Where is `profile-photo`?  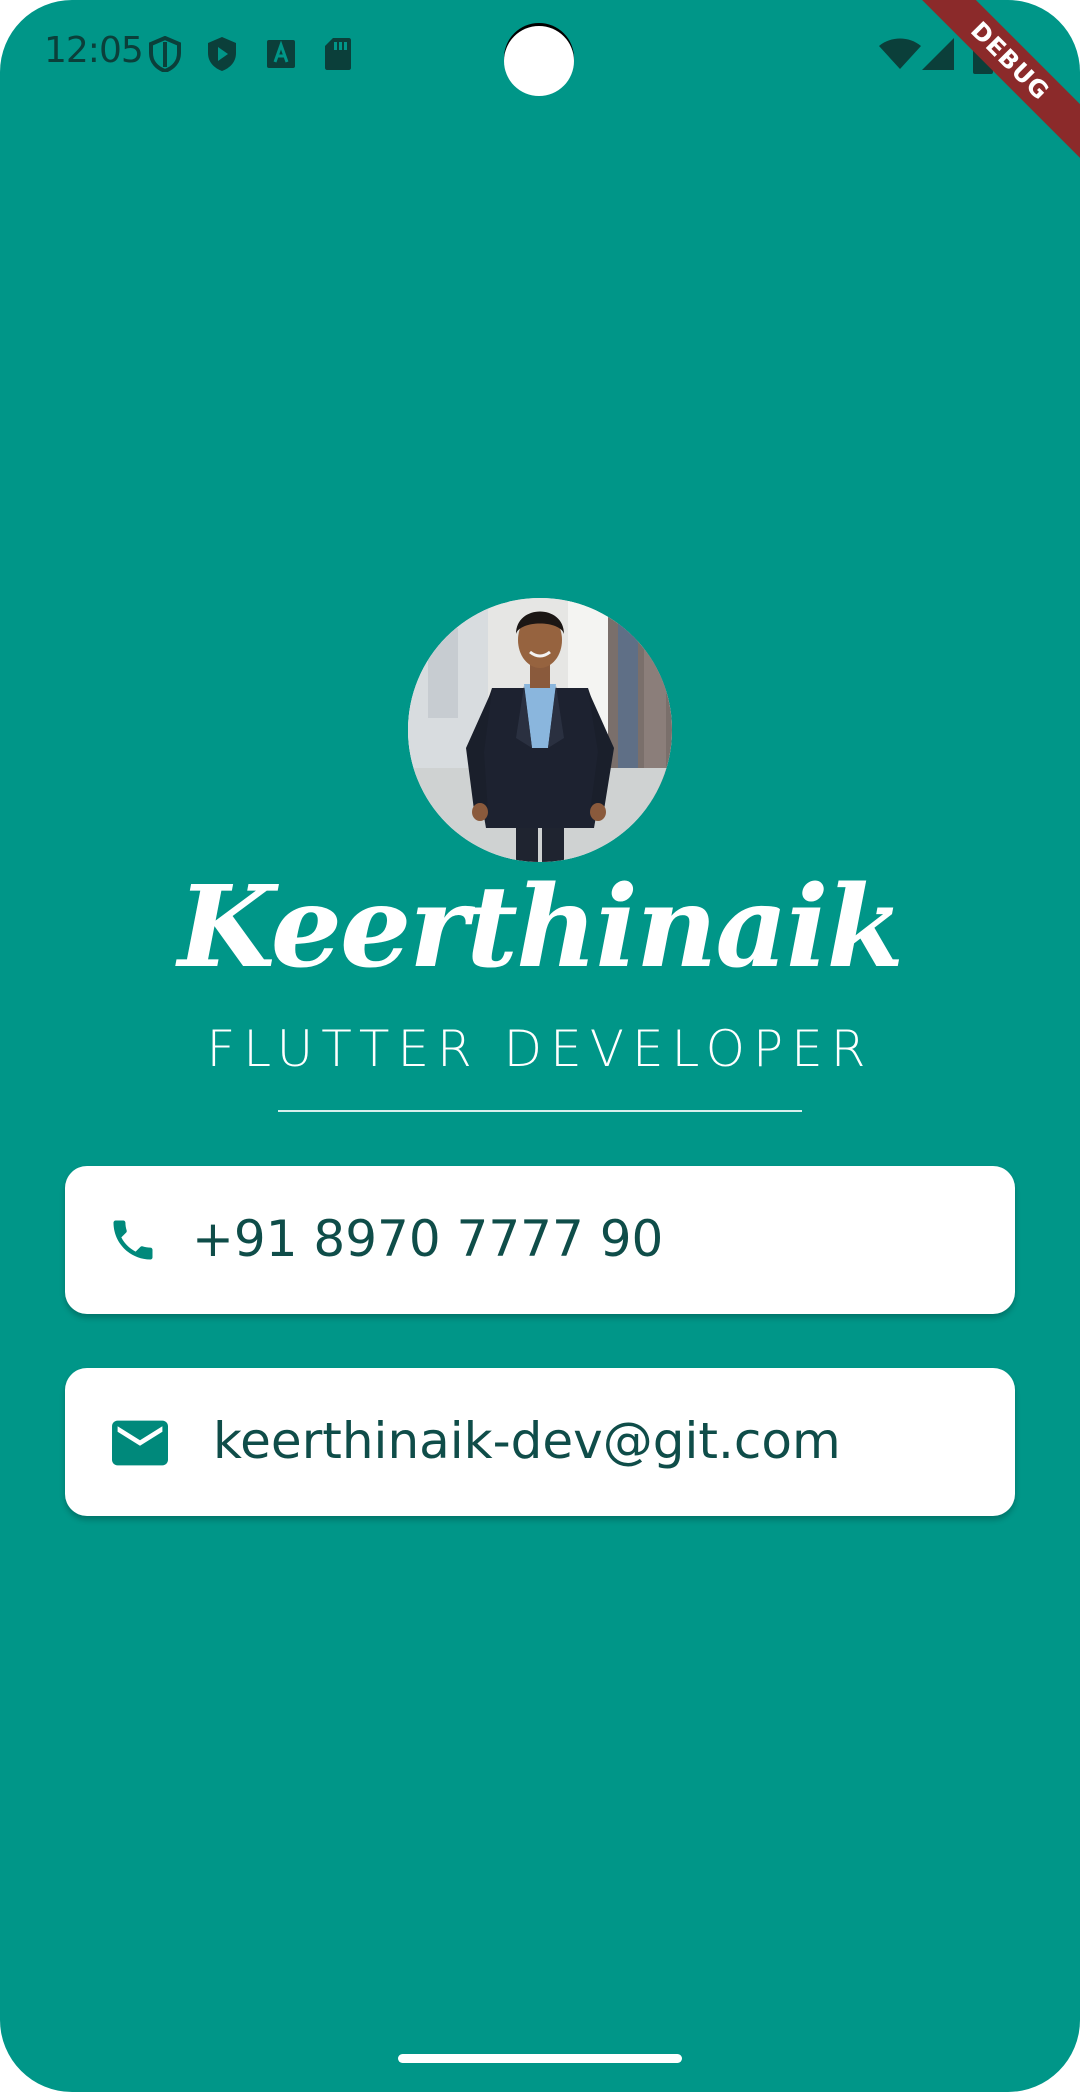 profile-photo is located at coordinates (540, 730).